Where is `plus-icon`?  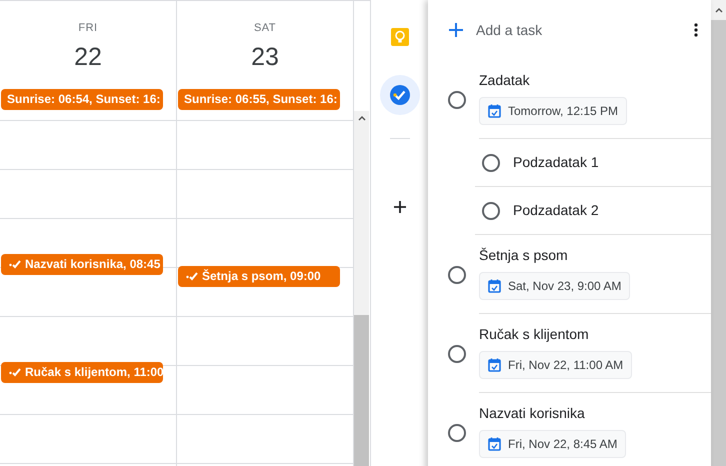
plus-icon is located at coordinates (399, 207).